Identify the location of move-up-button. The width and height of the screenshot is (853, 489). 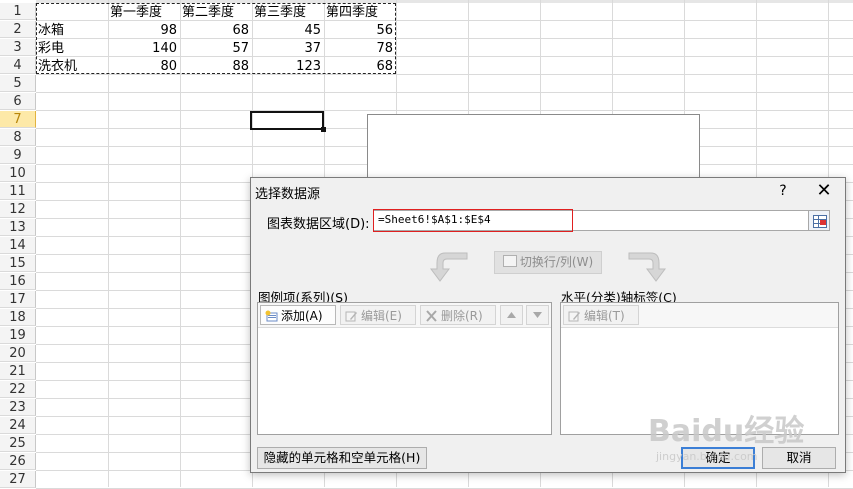
(511, 315).